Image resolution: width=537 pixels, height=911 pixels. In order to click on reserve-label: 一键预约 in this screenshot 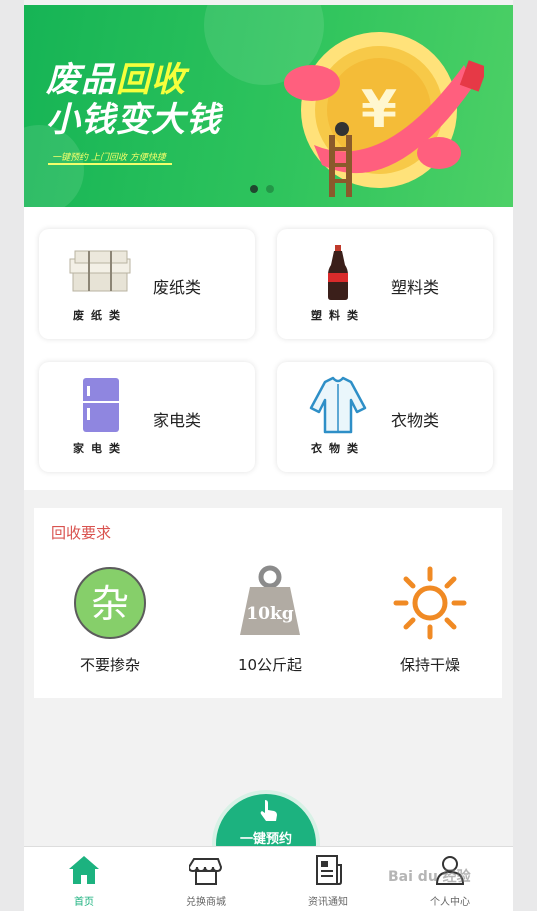, I will do `click(265, 839)`.